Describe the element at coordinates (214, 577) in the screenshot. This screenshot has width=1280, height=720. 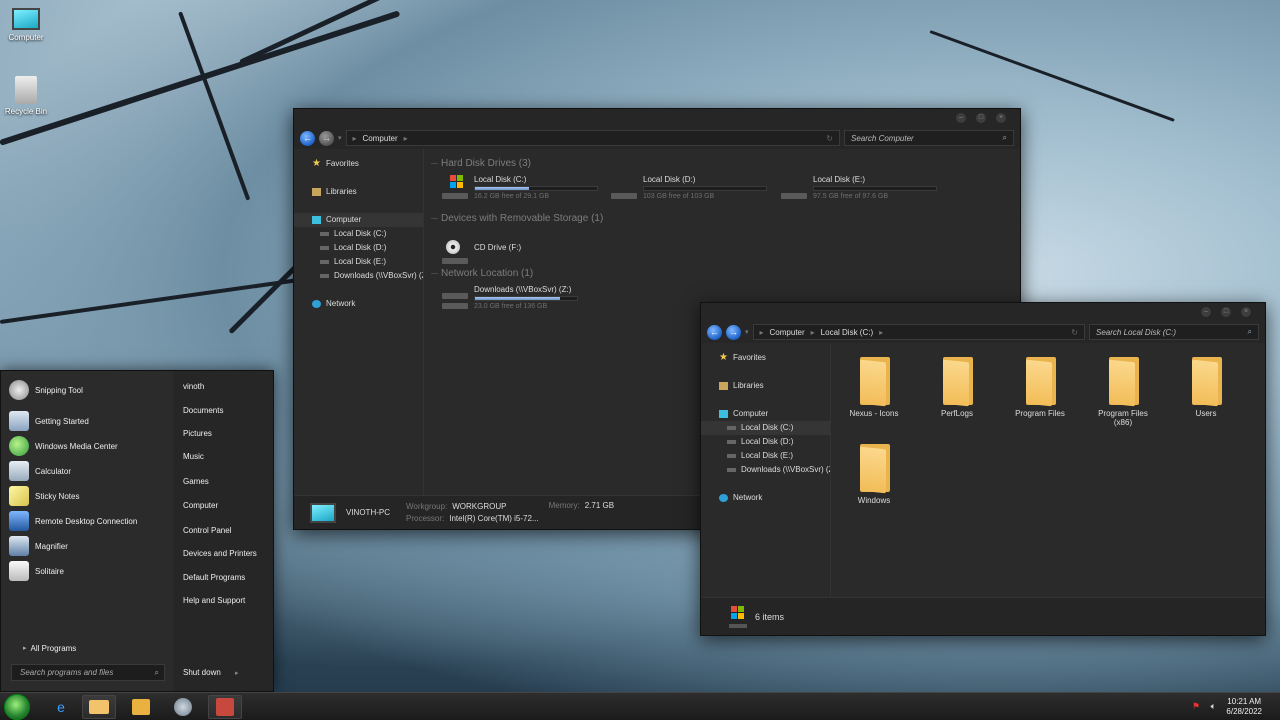
I see `place-default-programs: Default Programs` at that location.